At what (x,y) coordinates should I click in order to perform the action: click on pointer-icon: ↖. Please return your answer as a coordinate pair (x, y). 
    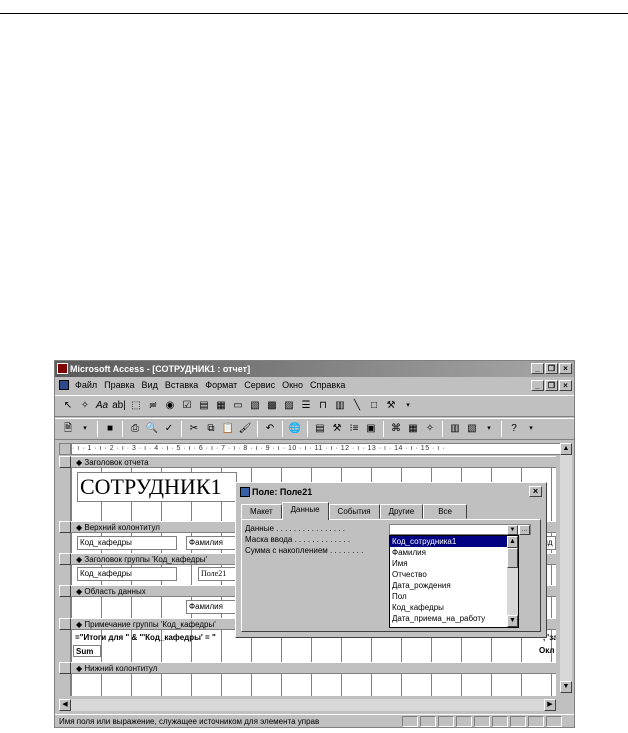
    Looking at the image, I should click on (68, 406).